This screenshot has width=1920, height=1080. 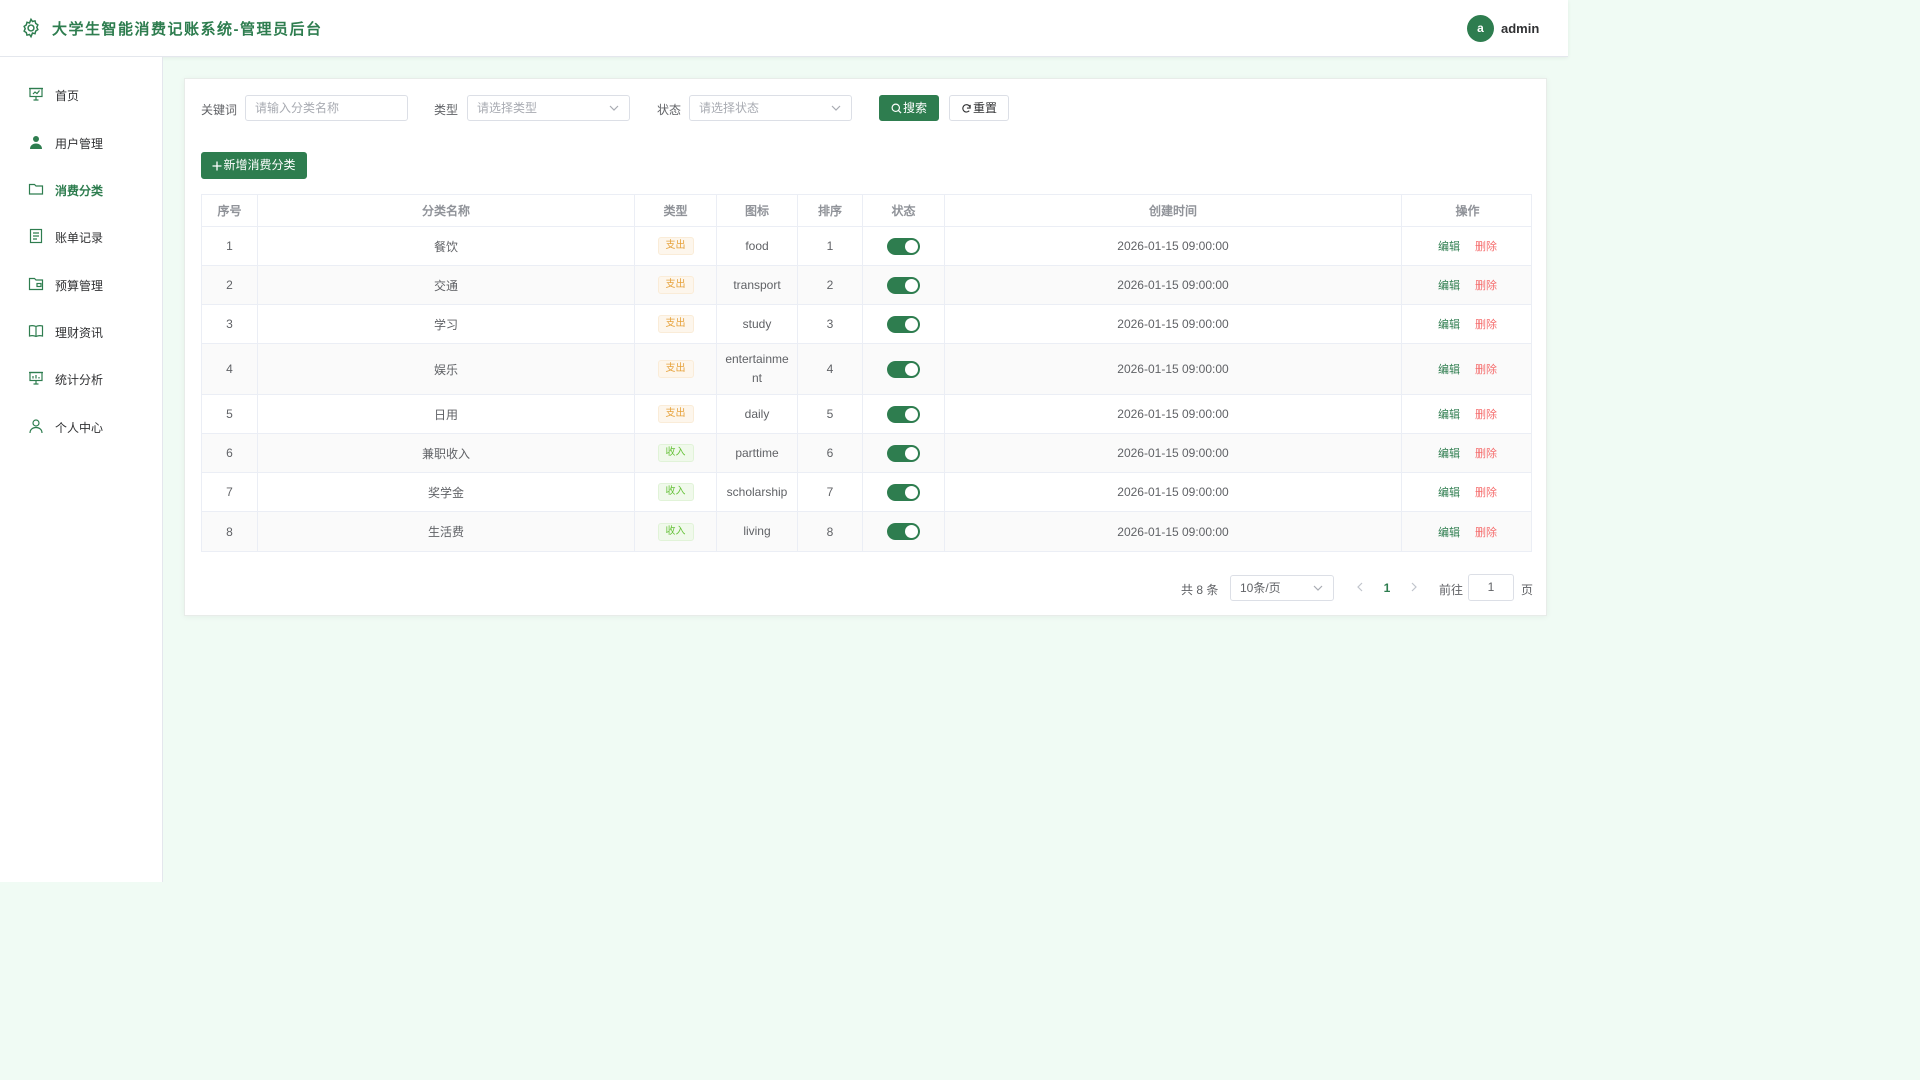 I want to click on sidebar-item-bills: 账单记录, so click(x=81, y=236).